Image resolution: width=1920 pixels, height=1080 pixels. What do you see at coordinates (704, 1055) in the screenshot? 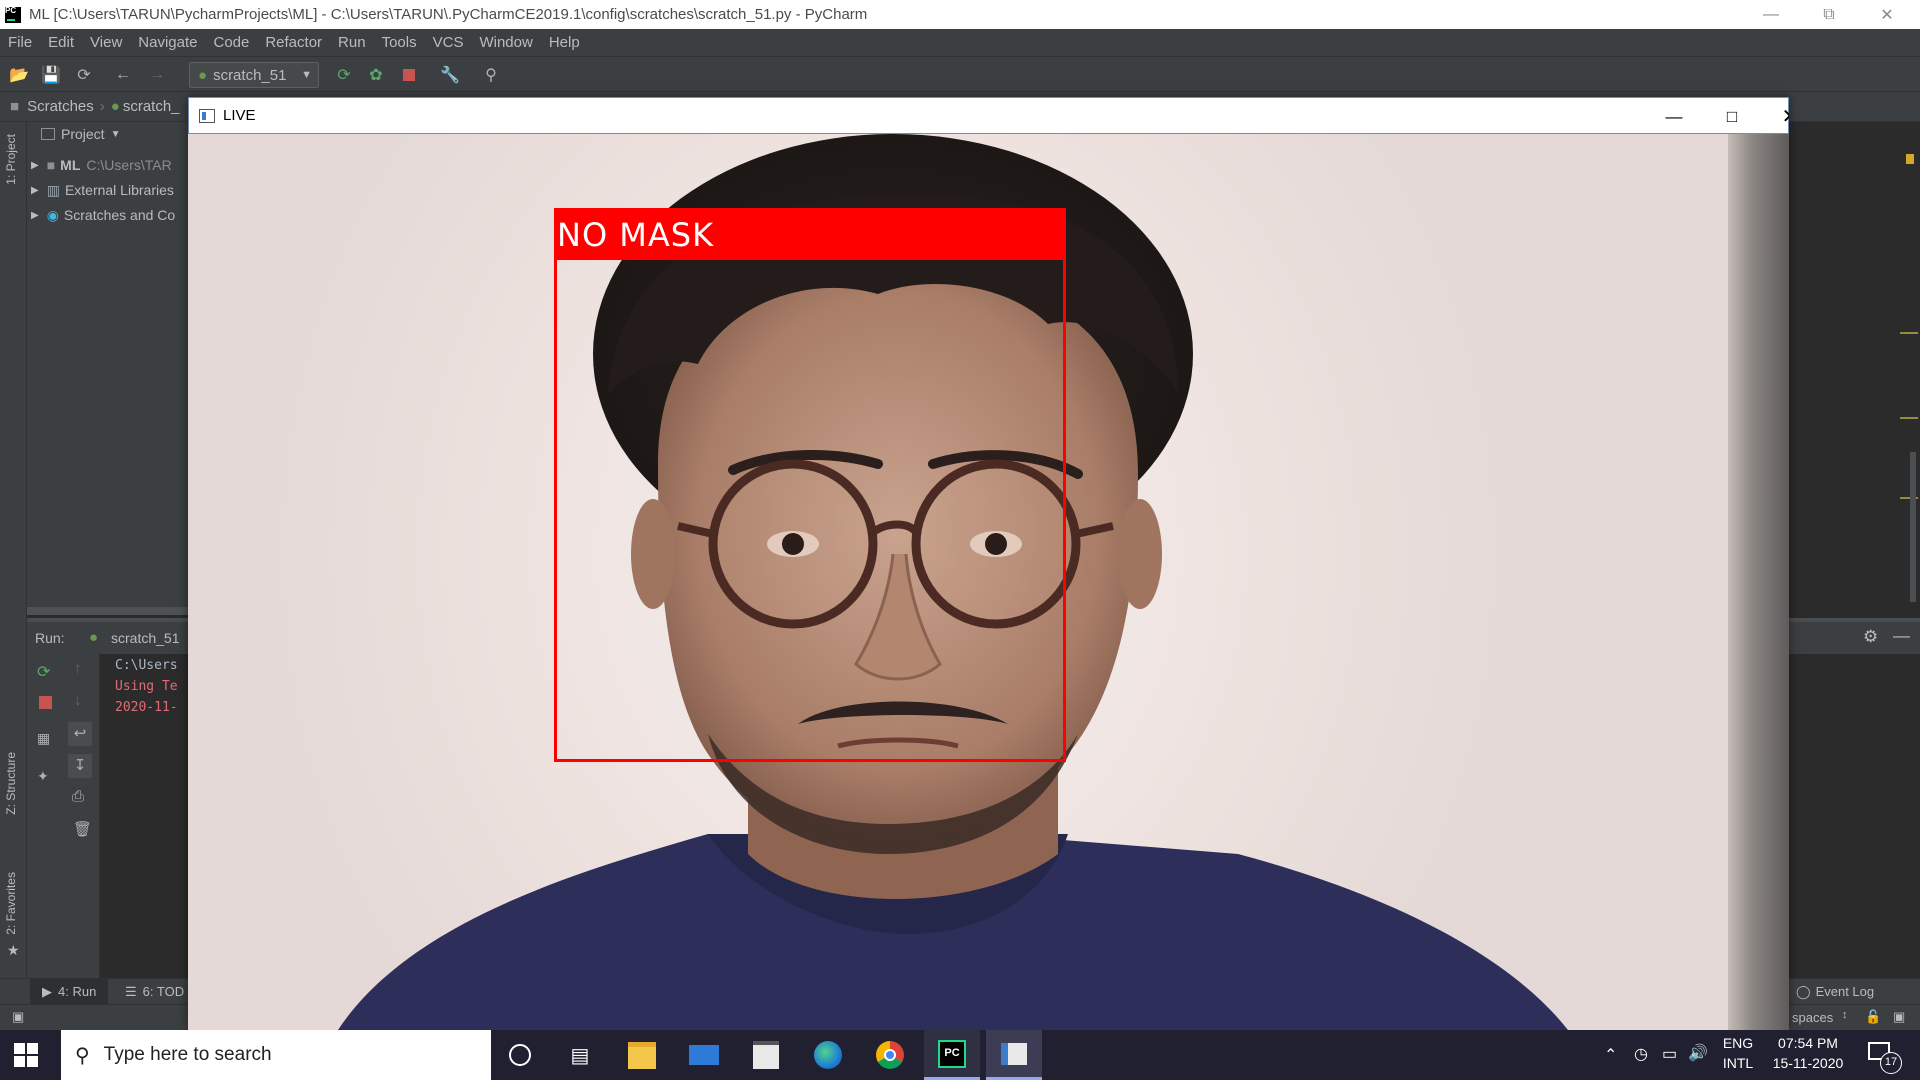
I see `mail-icon` at bounding box center [704, 1055].